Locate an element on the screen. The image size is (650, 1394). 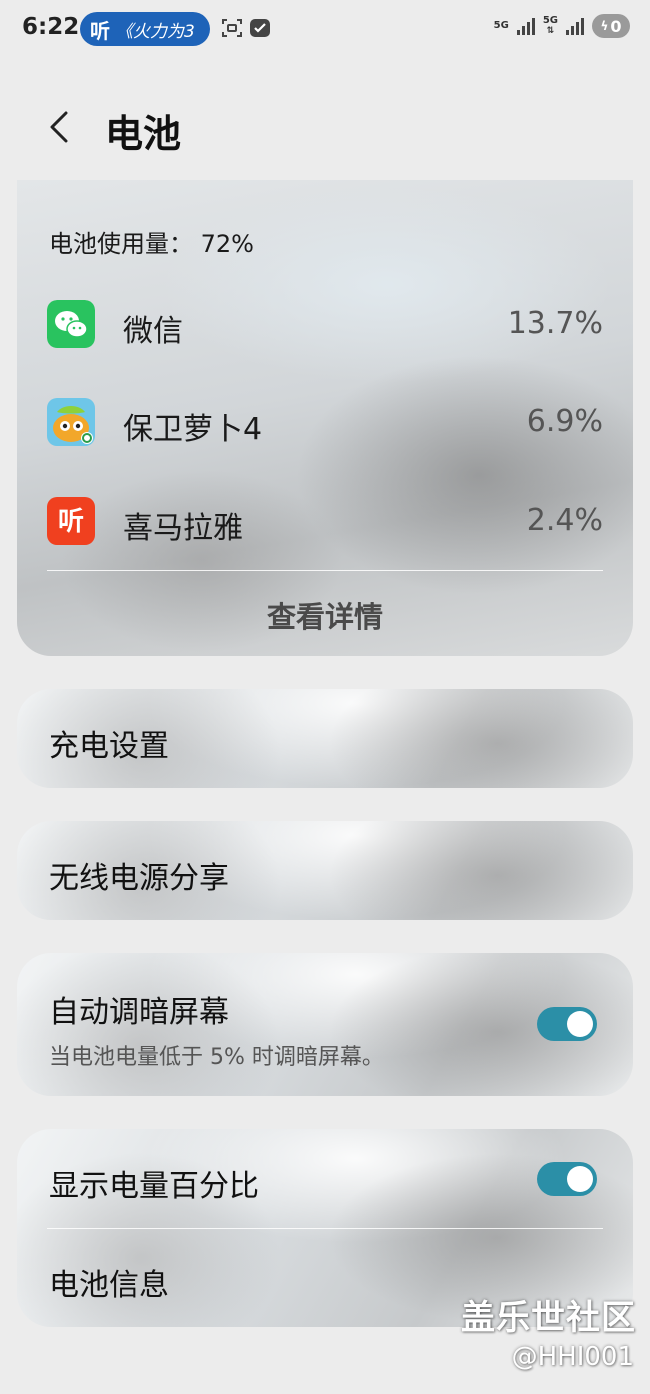
carrot-game-icon is located at coordinates (71, 422).